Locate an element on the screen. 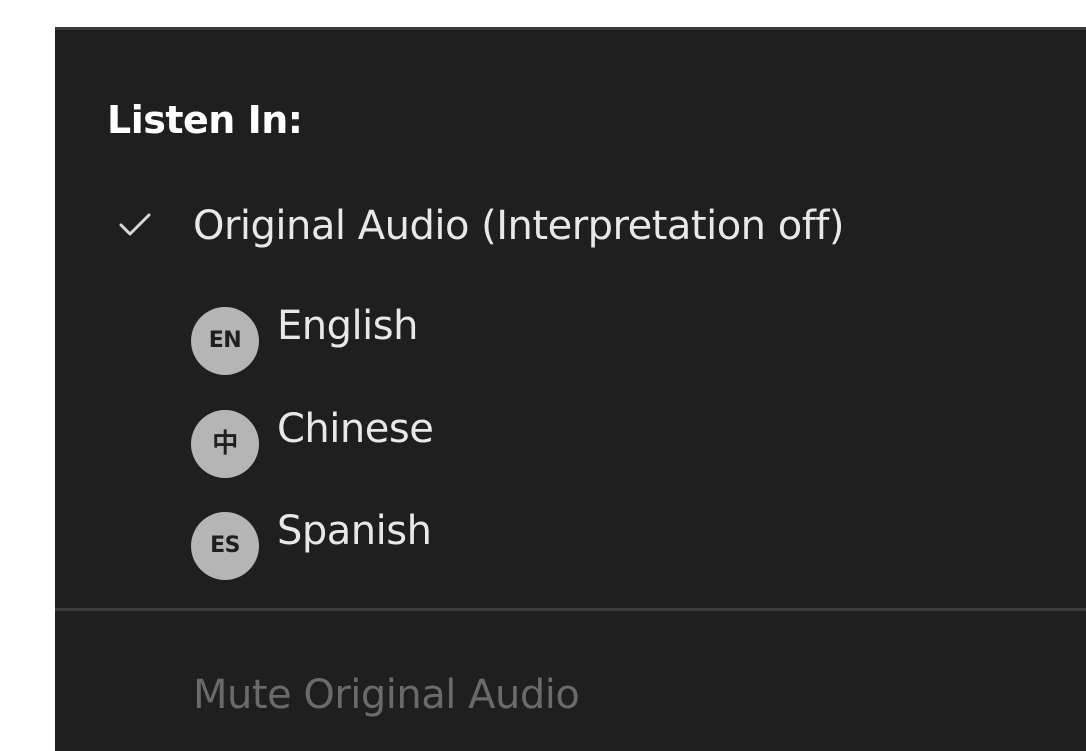 The image size is (1086, 751). badge-text: ES is located at coordinates (225, 545).